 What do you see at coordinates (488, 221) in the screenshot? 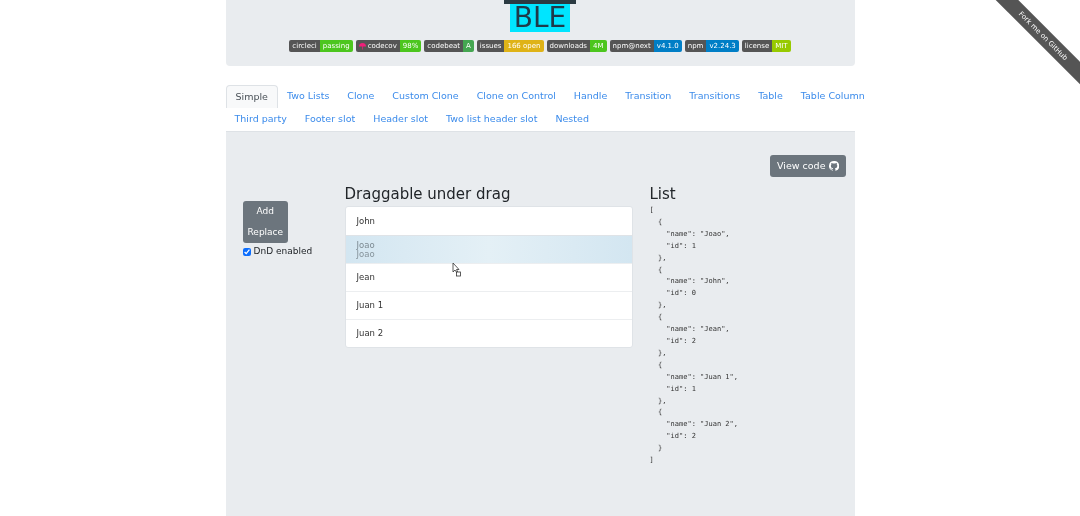
I see `list-item: John` at bounding box center [488, 221].